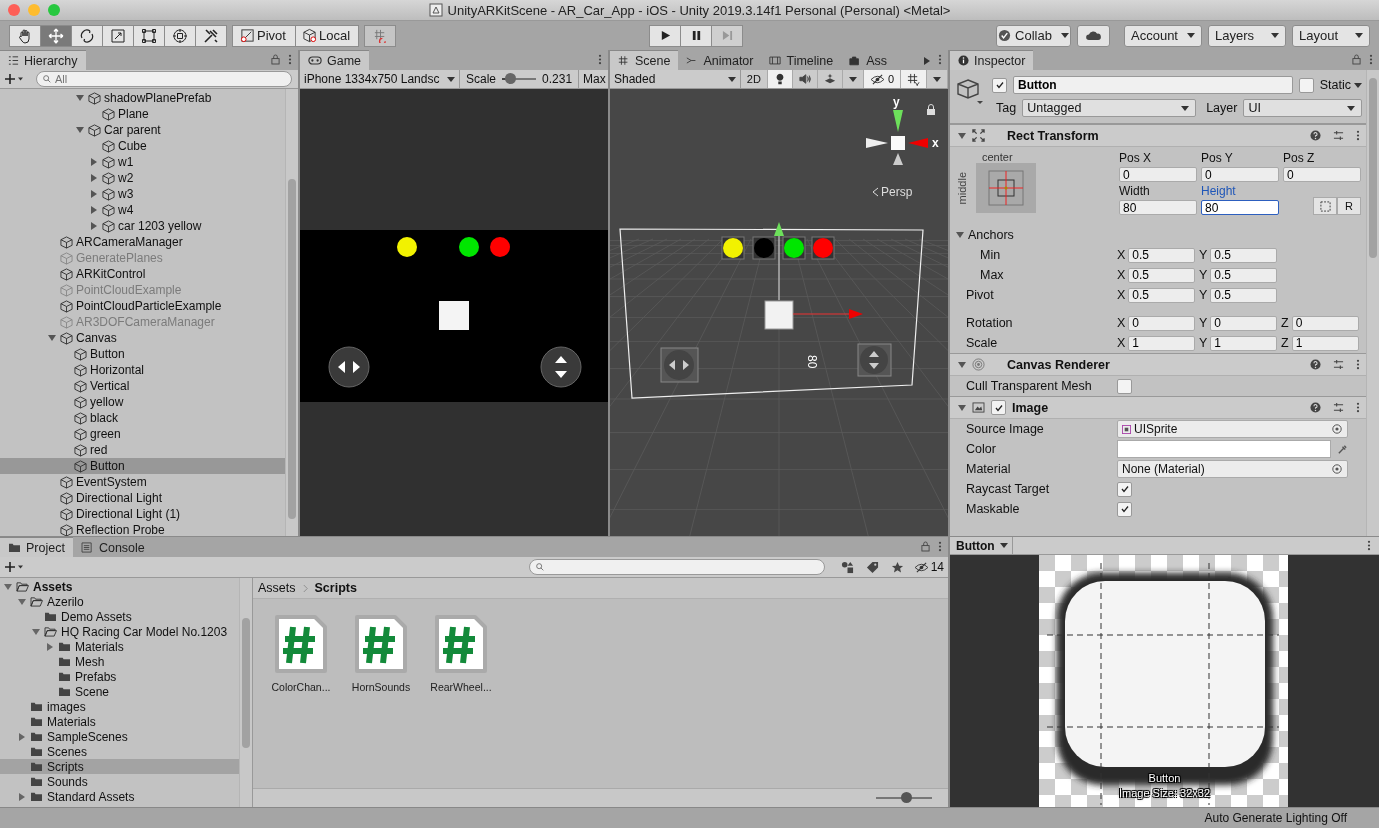  I want to click on scene-view-tab: Scene, so click(644, 60).